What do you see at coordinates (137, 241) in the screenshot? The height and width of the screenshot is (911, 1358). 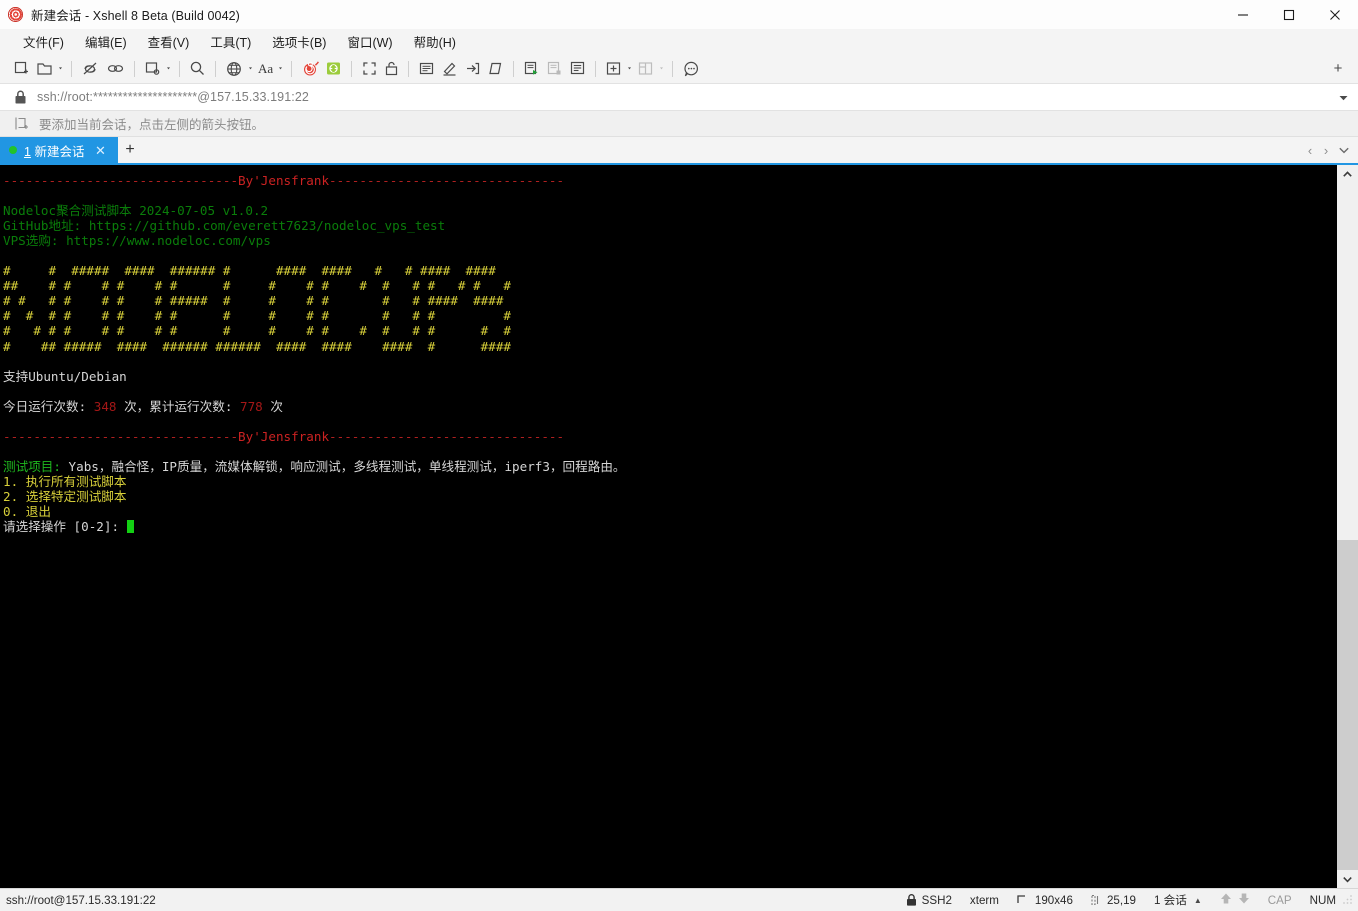 I see `terminal-text: VPS选购: https://www.nodeloc.com/vps` at bounding box center [137, 241].